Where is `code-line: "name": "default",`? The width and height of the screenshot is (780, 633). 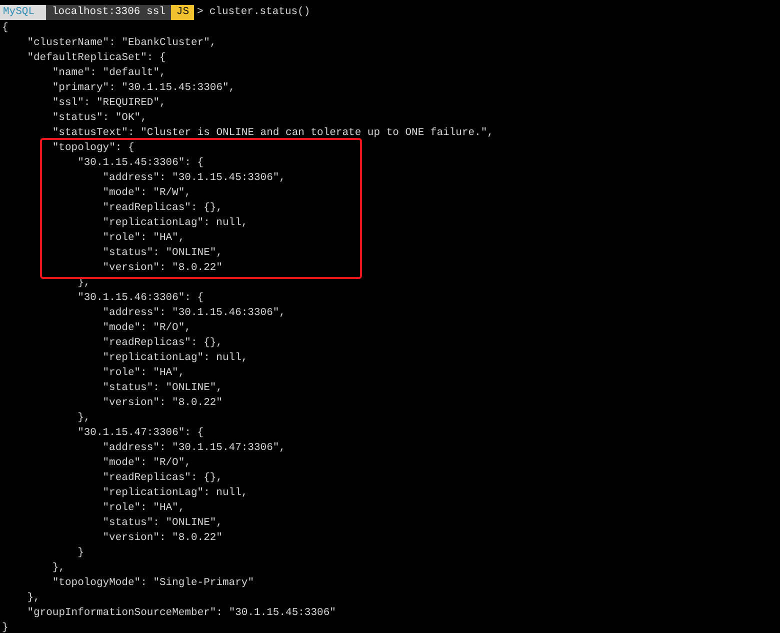
code-line: "name": "default", is located at coordinates (109, 73).